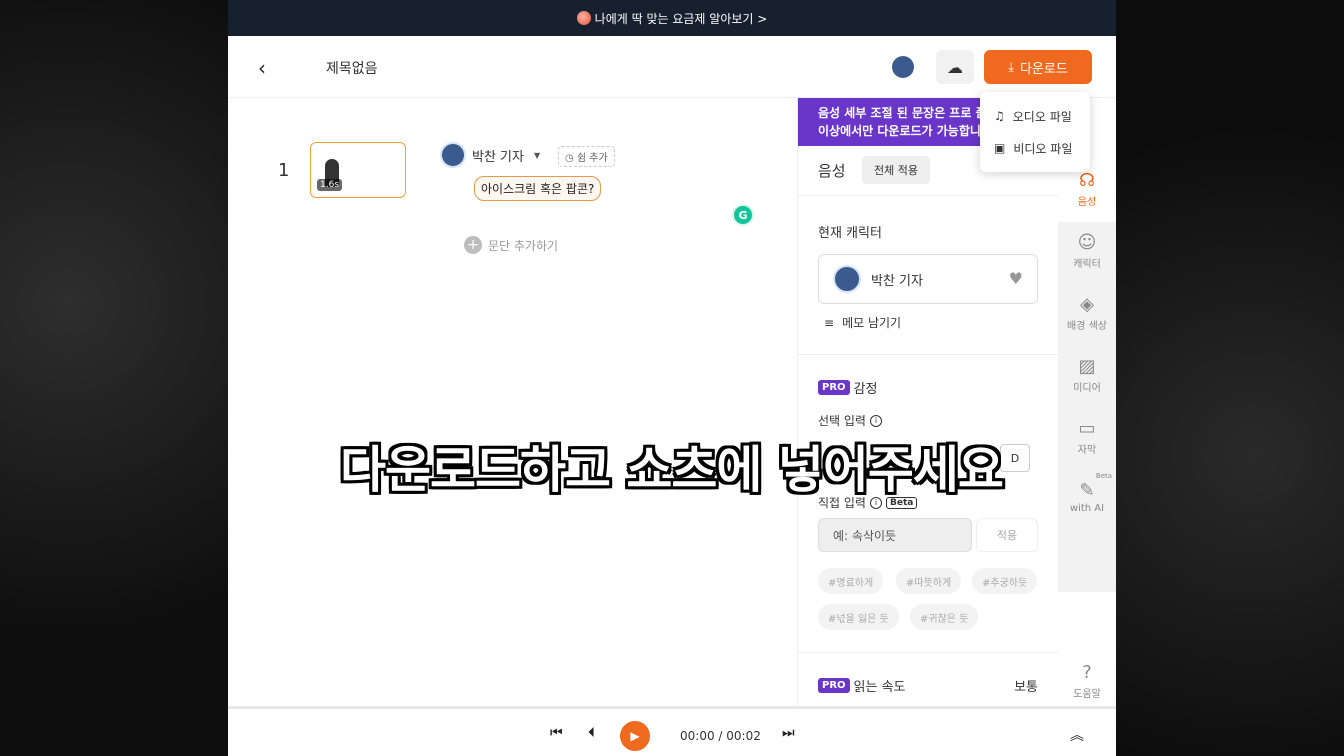 The height and width of the screenshot is (756, 1344). What do you see at coordinates (1087, 490) in the screenshot?
I see `magic-wand-icon: ✎` at bounding box center [1087, 490].